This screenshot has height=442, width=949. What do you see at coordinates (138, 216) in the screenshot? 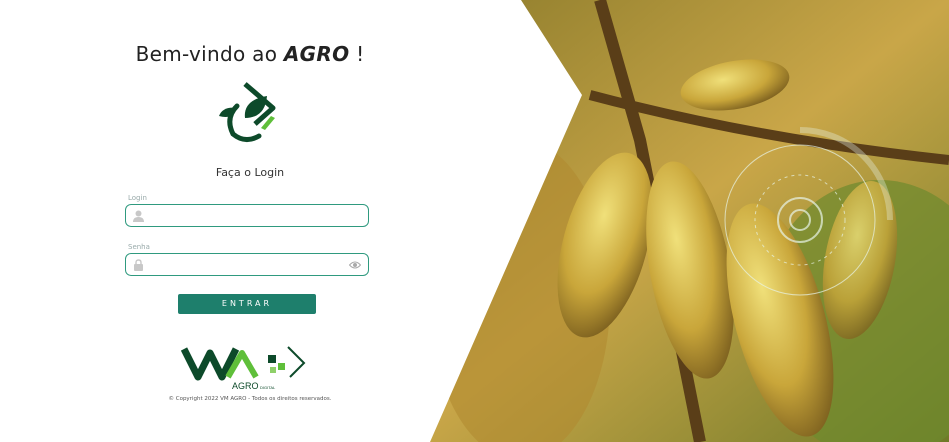
I see `user-icon` at bounding box center [138, 216].